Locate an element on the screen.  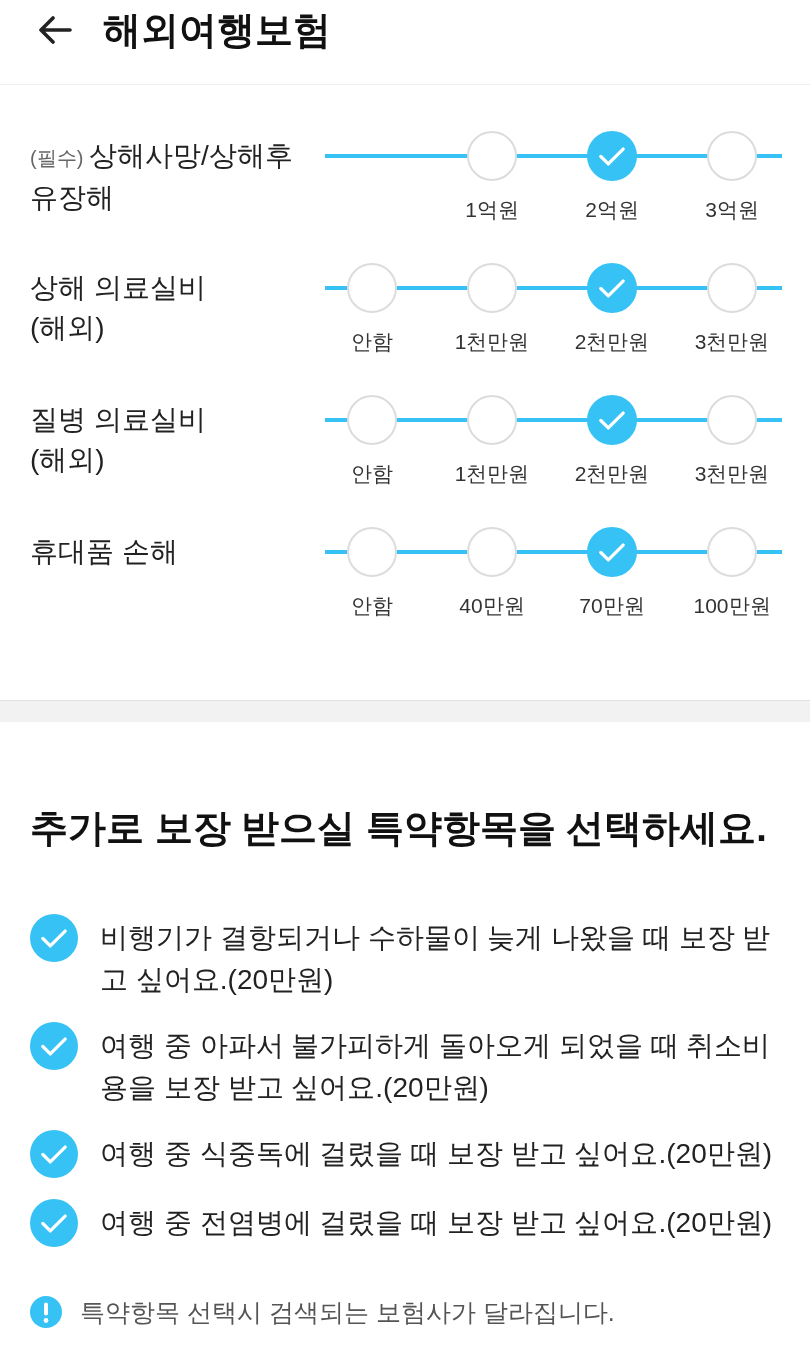
alert-icon is located at coordinates (46, 1312).